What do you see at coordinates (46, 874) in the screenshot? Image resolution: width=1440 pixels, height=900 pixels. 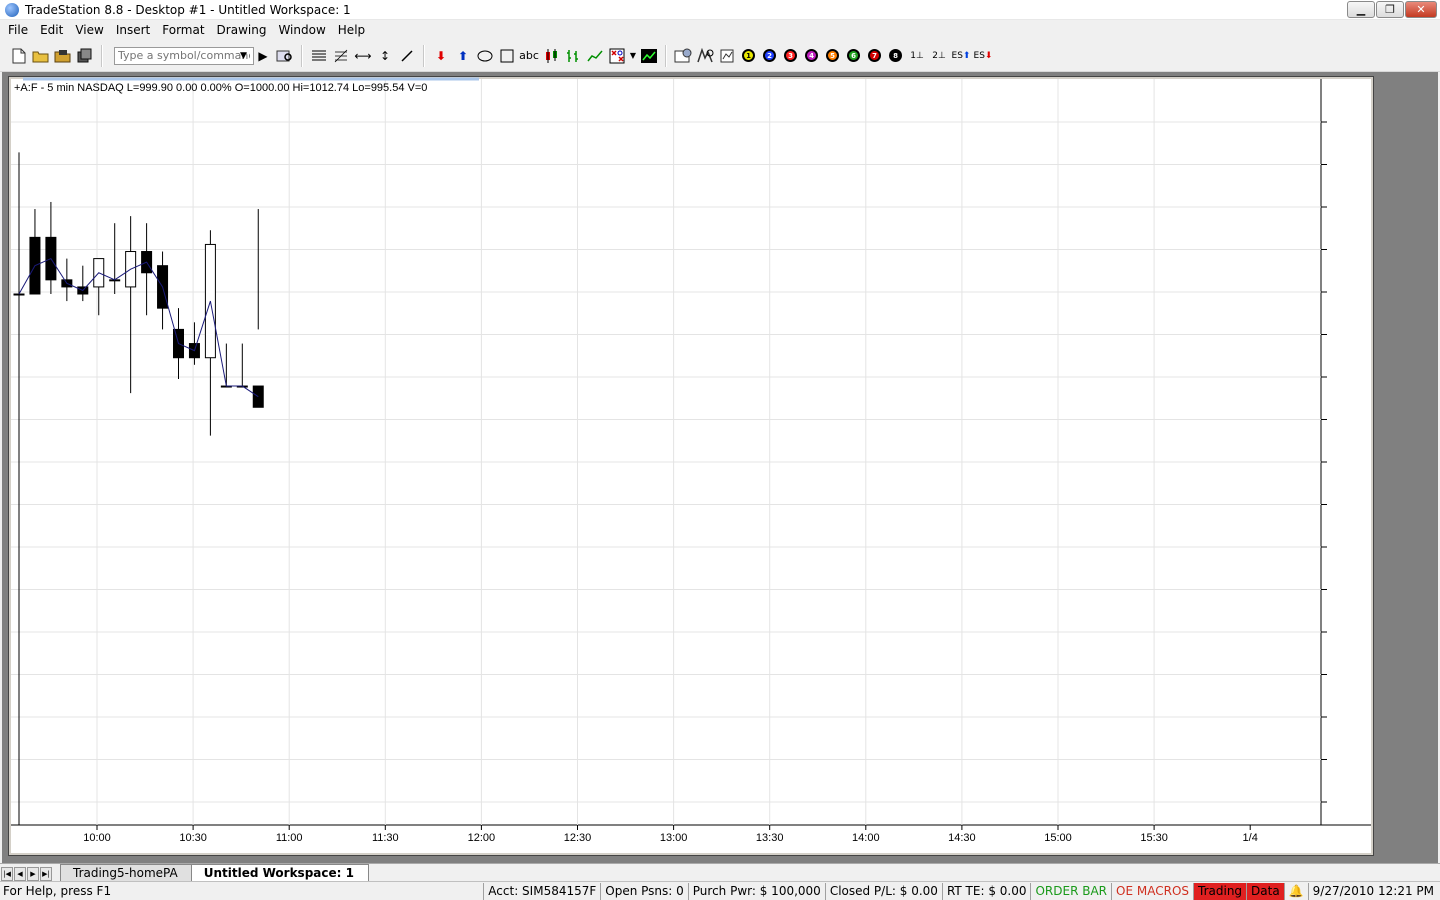 I see `tab-last-button: ▶|` at bounding box center [46, 874].